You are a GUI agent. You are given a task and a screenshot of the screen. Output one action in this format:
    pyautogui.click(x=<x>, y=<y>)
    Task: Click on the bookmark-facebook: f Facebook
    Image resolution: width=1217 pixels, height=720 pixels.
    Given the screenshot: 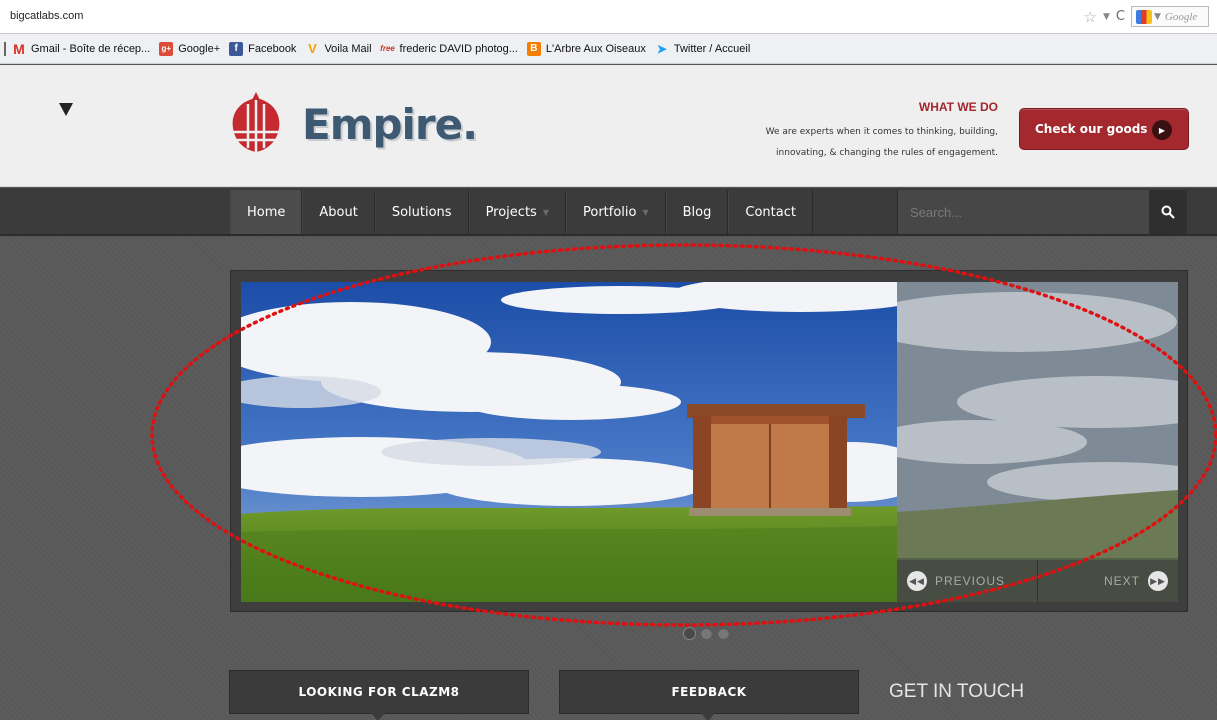 What is the action you would take?
    pyautogui.click(x=263, y=48)
    